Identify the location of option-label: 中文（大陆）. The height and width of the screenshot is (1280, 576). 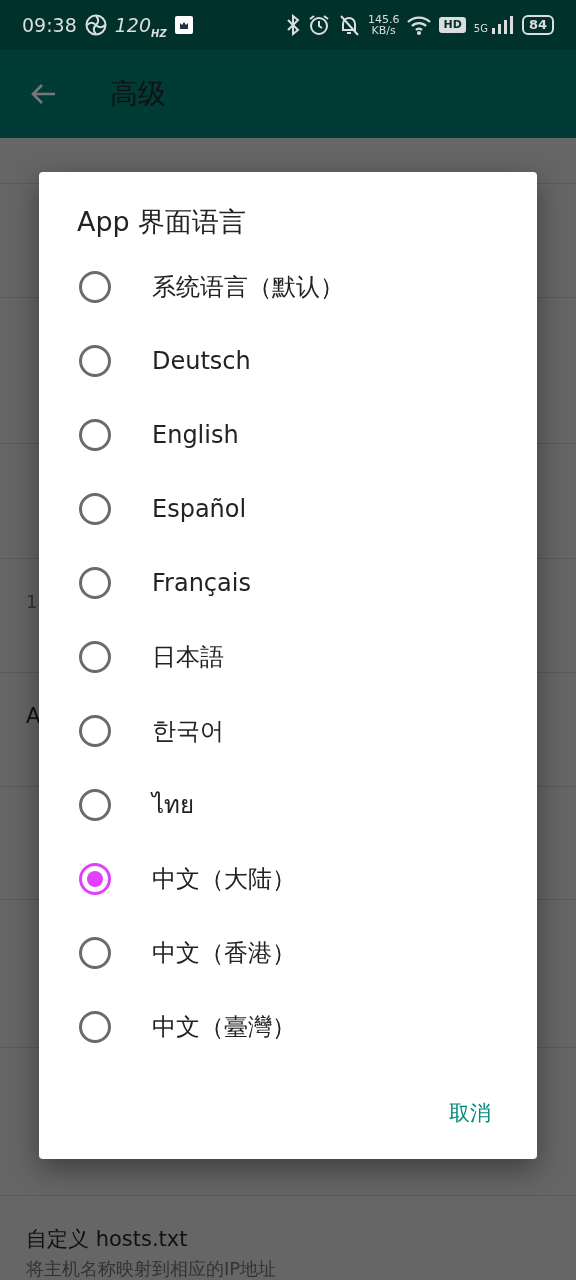
(224, 879).